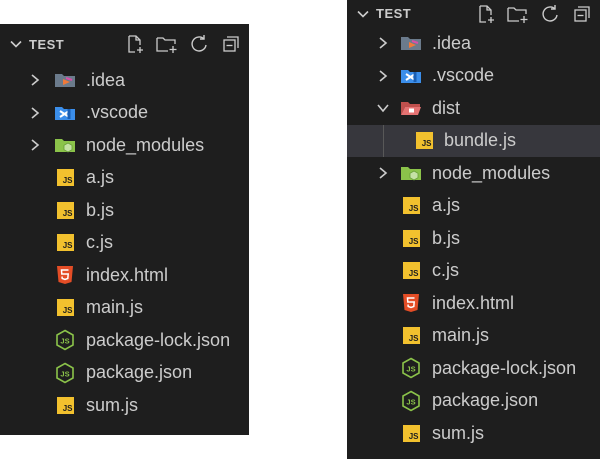 The width and height of the screenshot is (600, 459). I want to click on file-row-bundle-js: JS bundle.js, so click(473, 140).